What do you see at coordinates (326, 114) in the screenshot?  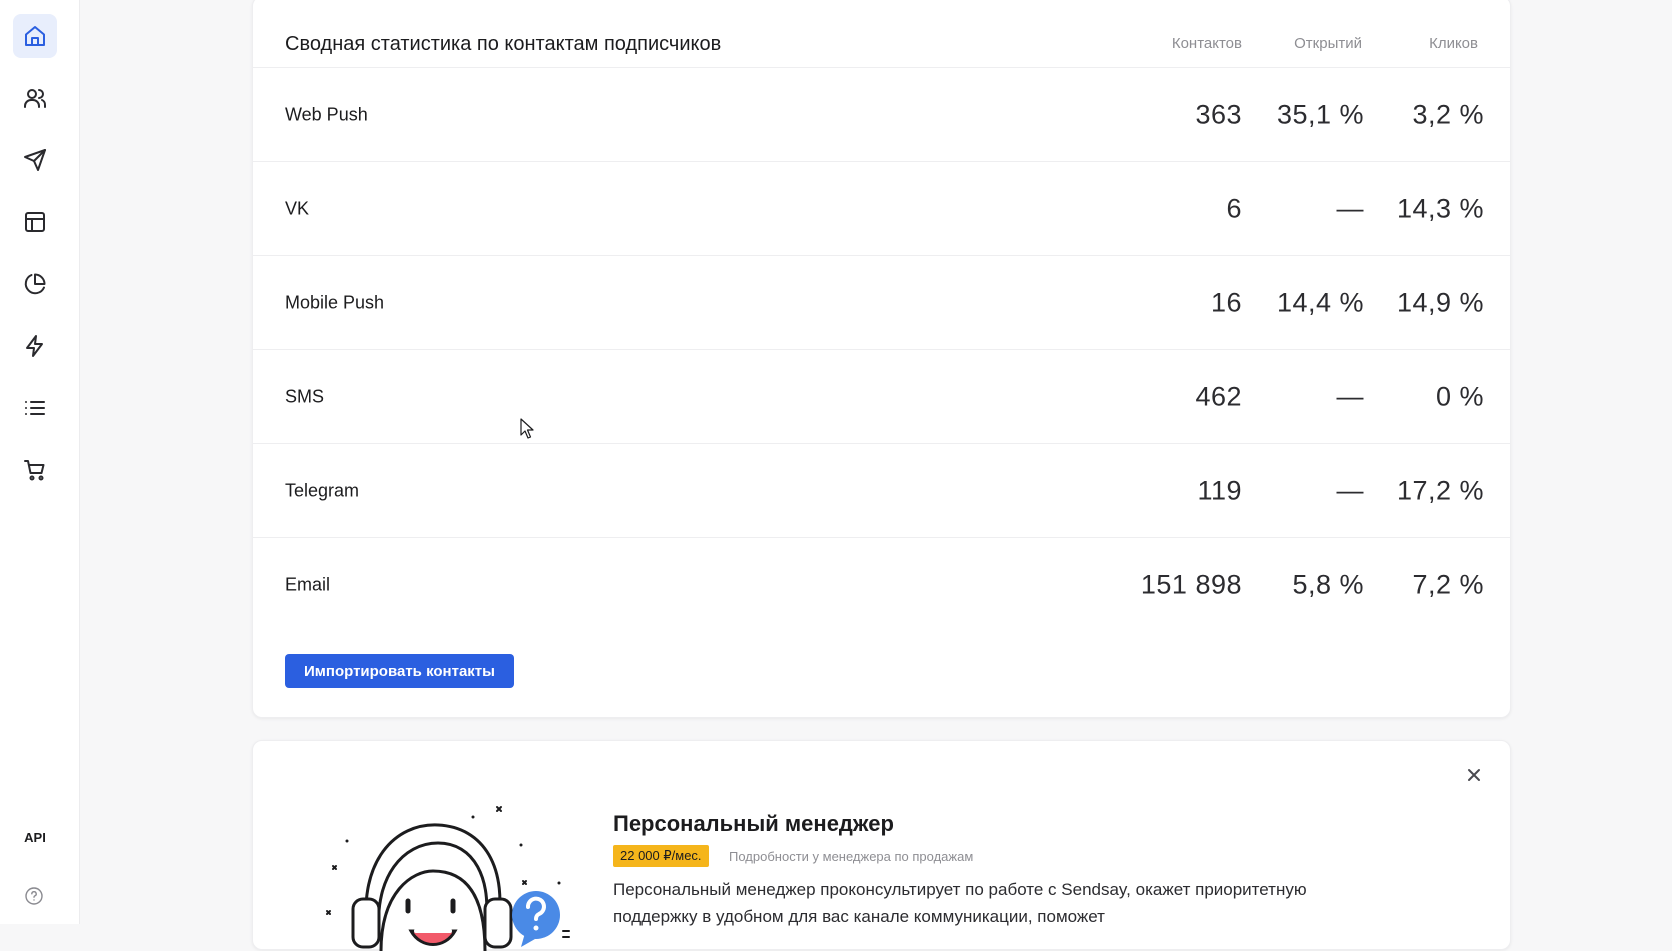 I see `row-label: Web Push` at bounding box center [326, 114].